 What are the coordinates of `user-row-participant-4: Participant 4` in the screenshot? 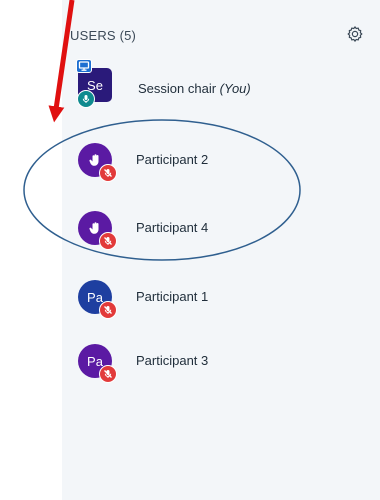 It's located at (208, 230).